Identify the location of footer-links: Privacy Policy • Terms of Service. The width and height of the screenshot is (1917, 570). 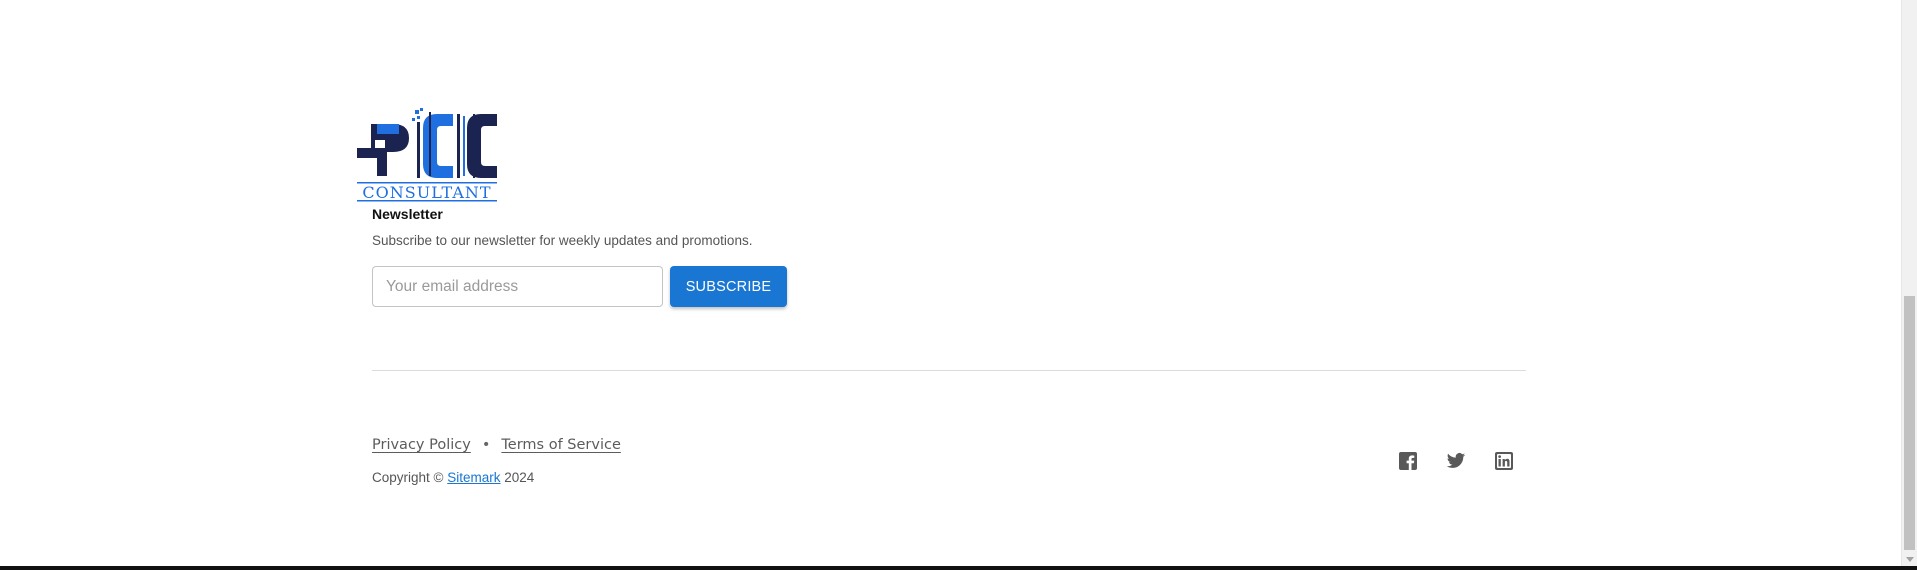
(496, 445).